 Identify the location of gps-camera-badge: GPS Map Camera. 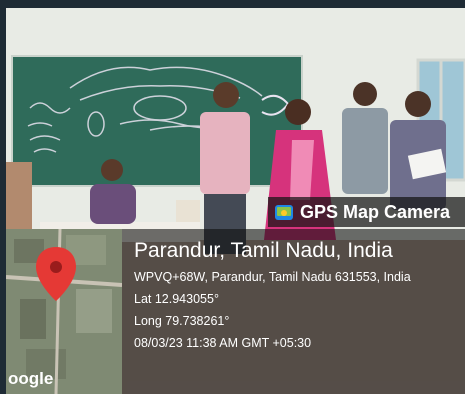
(366, 212).